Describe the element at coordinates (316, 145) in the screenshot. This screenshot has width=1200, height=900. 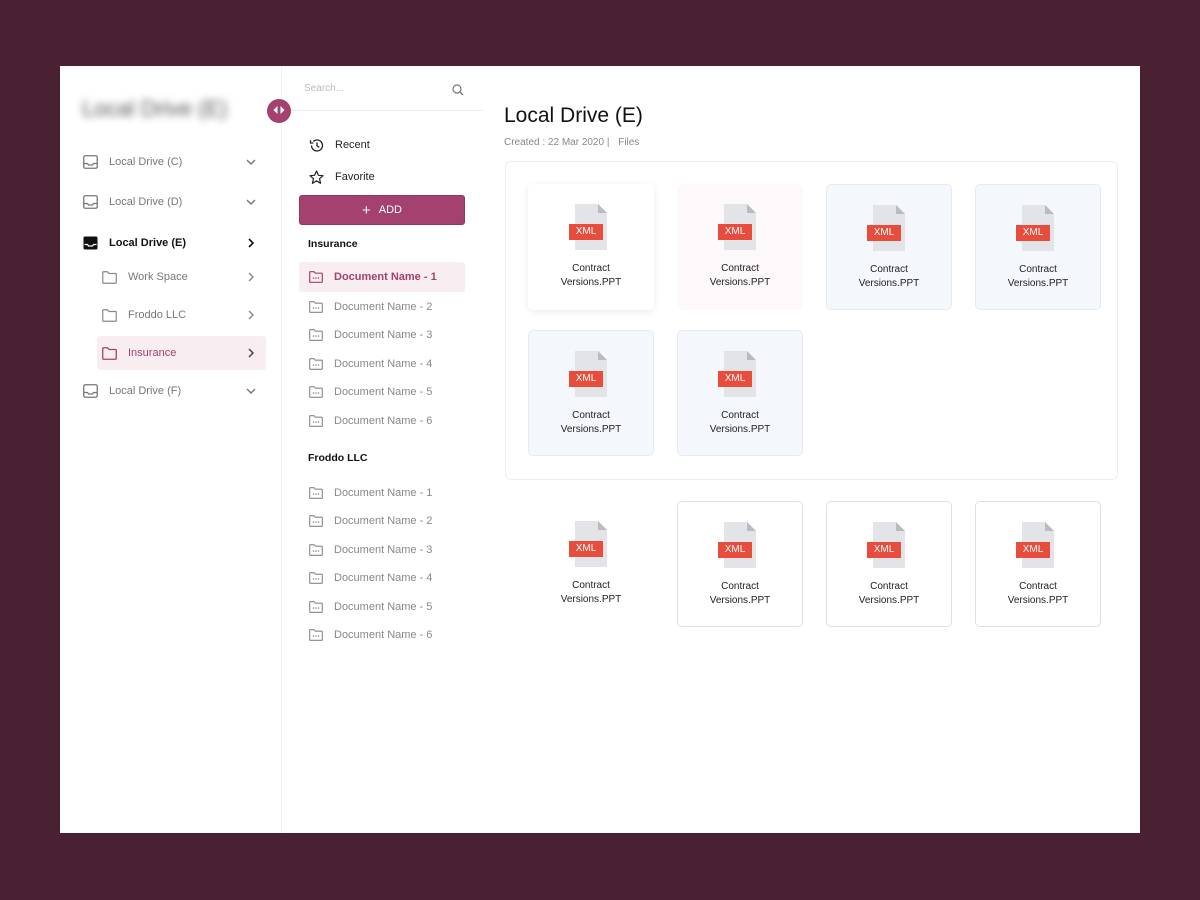
I see `history-icon` at that location.